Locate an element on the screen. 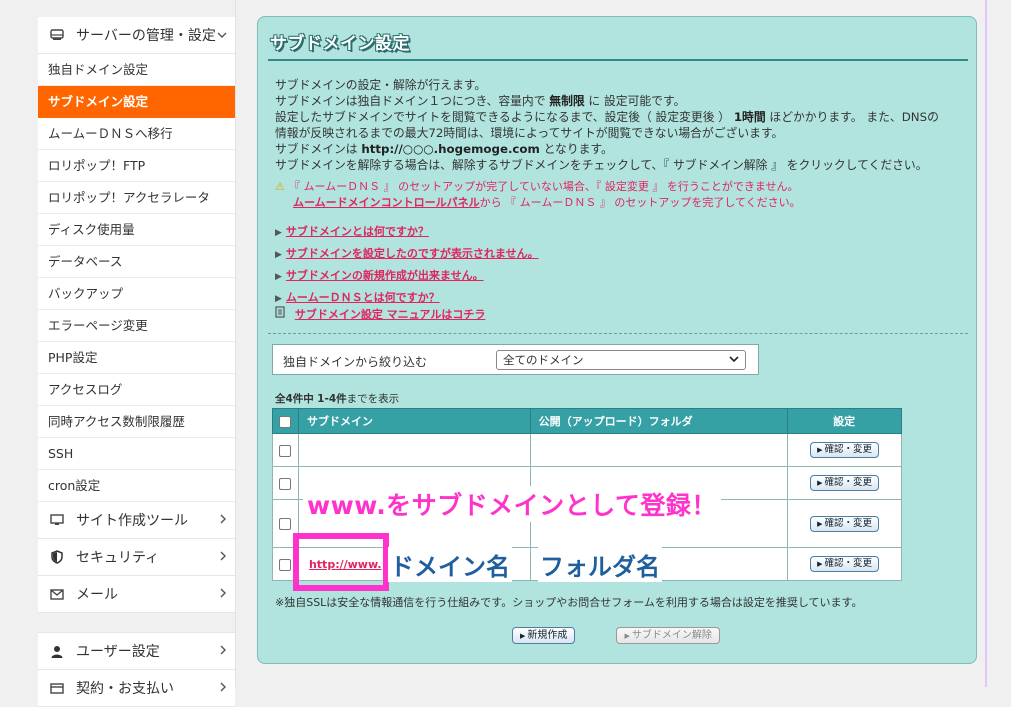 The width and height of the screenshot is (1011, 707). sidebar-section-label: ユーザー設定 is located at coordinates (118, 652).